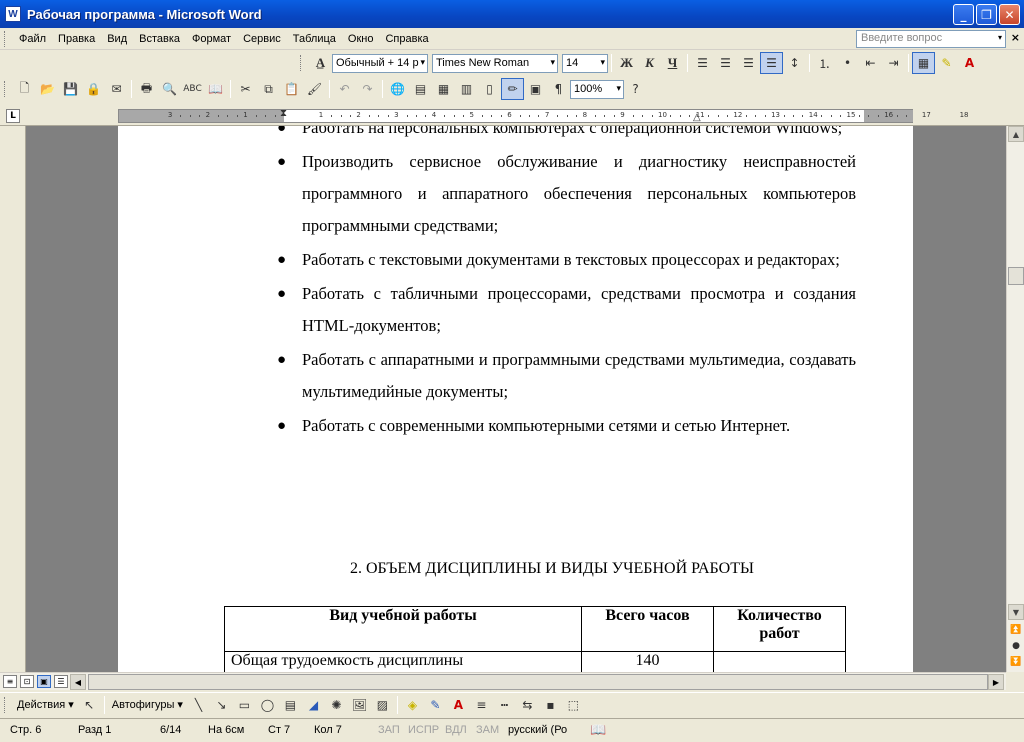  Describe the element at coordinates (291, 89) in the screenshot. I see `paste-icon: 📋` at that location.